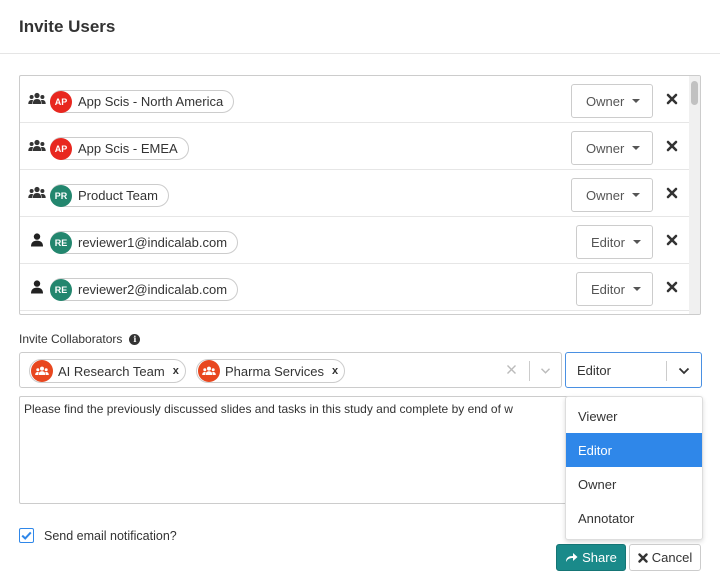 The width and height of the screenshot is (720, 577). I want to click on member-name: reviewer1@indicalab.com, so click(153, 242).